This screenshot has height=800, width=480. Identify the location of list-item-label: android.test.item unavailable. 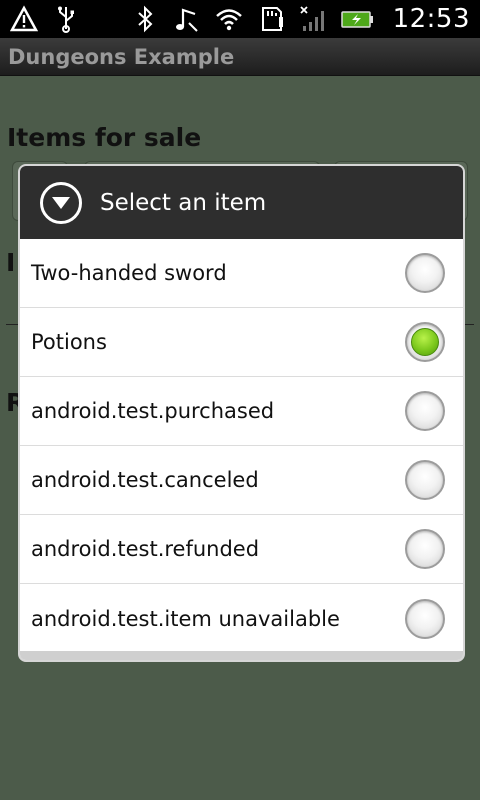
(185, 618).